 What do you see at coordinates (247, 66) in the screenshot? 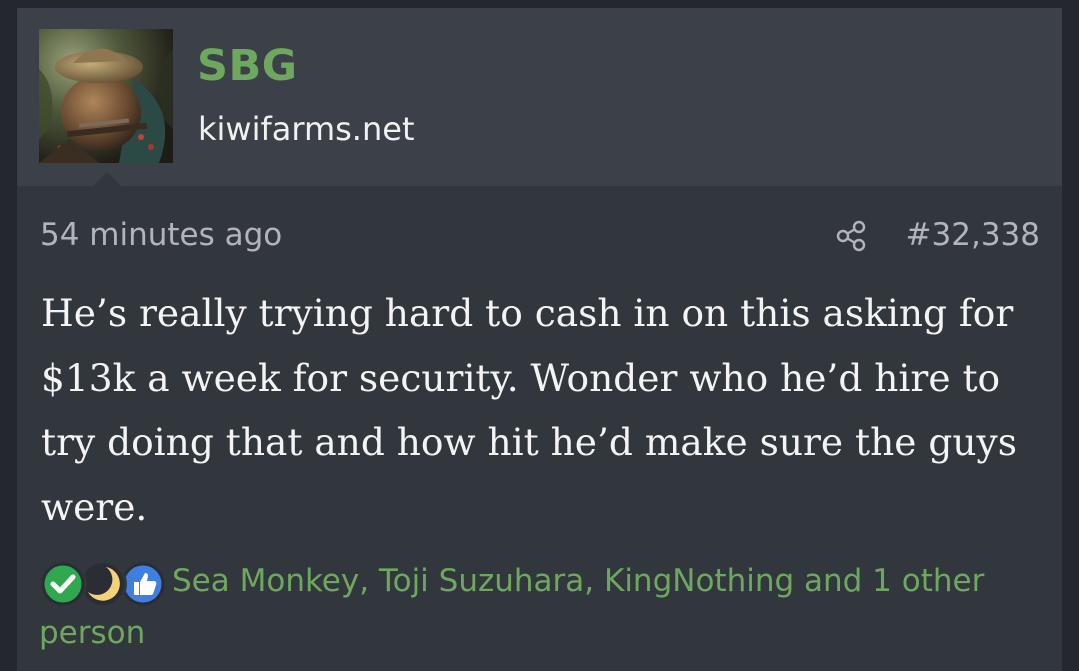
I see `username: SBG` at bounding box center [247, 66].